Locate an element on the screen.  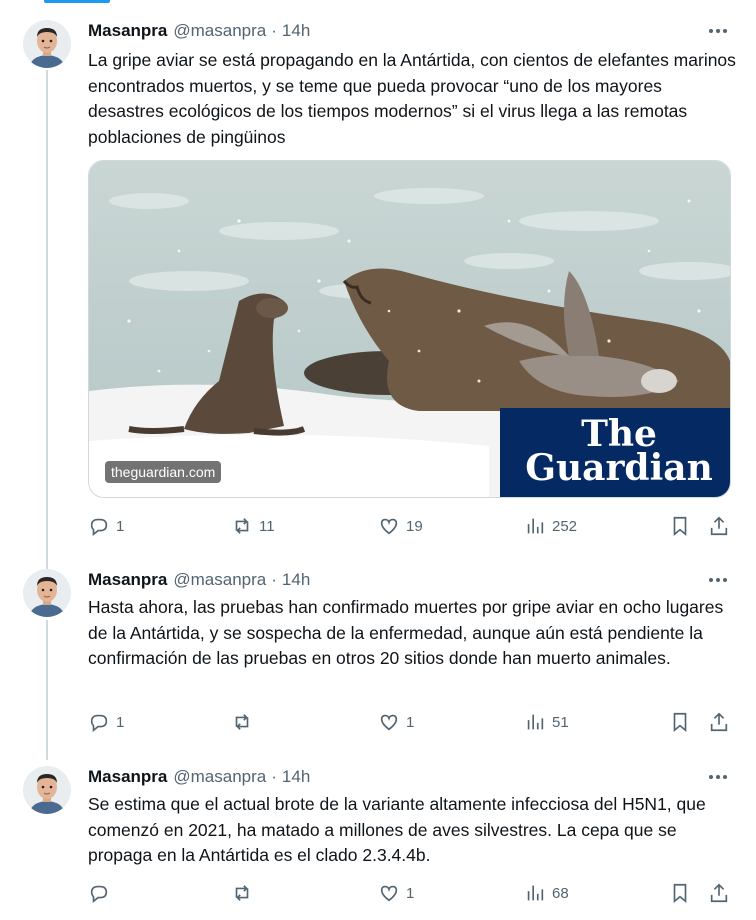
guardian-logo: The Guardian is located at coordinates (619, 453).